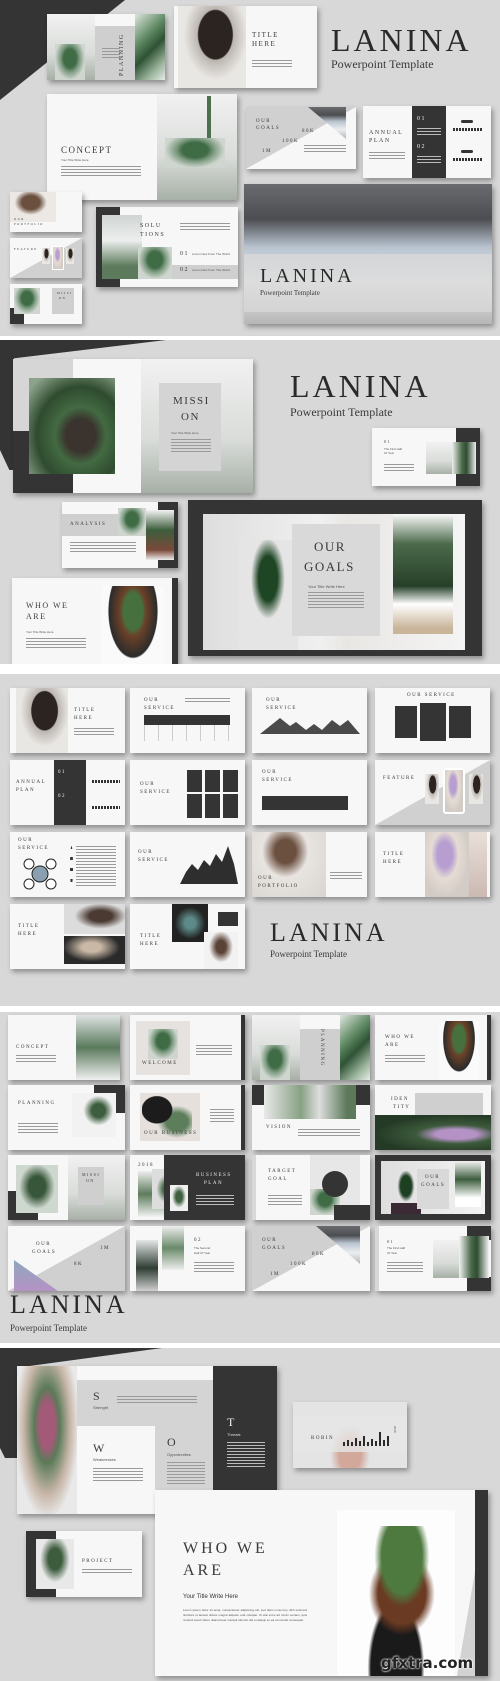  Describe the element at coordinates (179, 1454) in the screenshot. I see `swot-o-label: Opportunities` at that location.